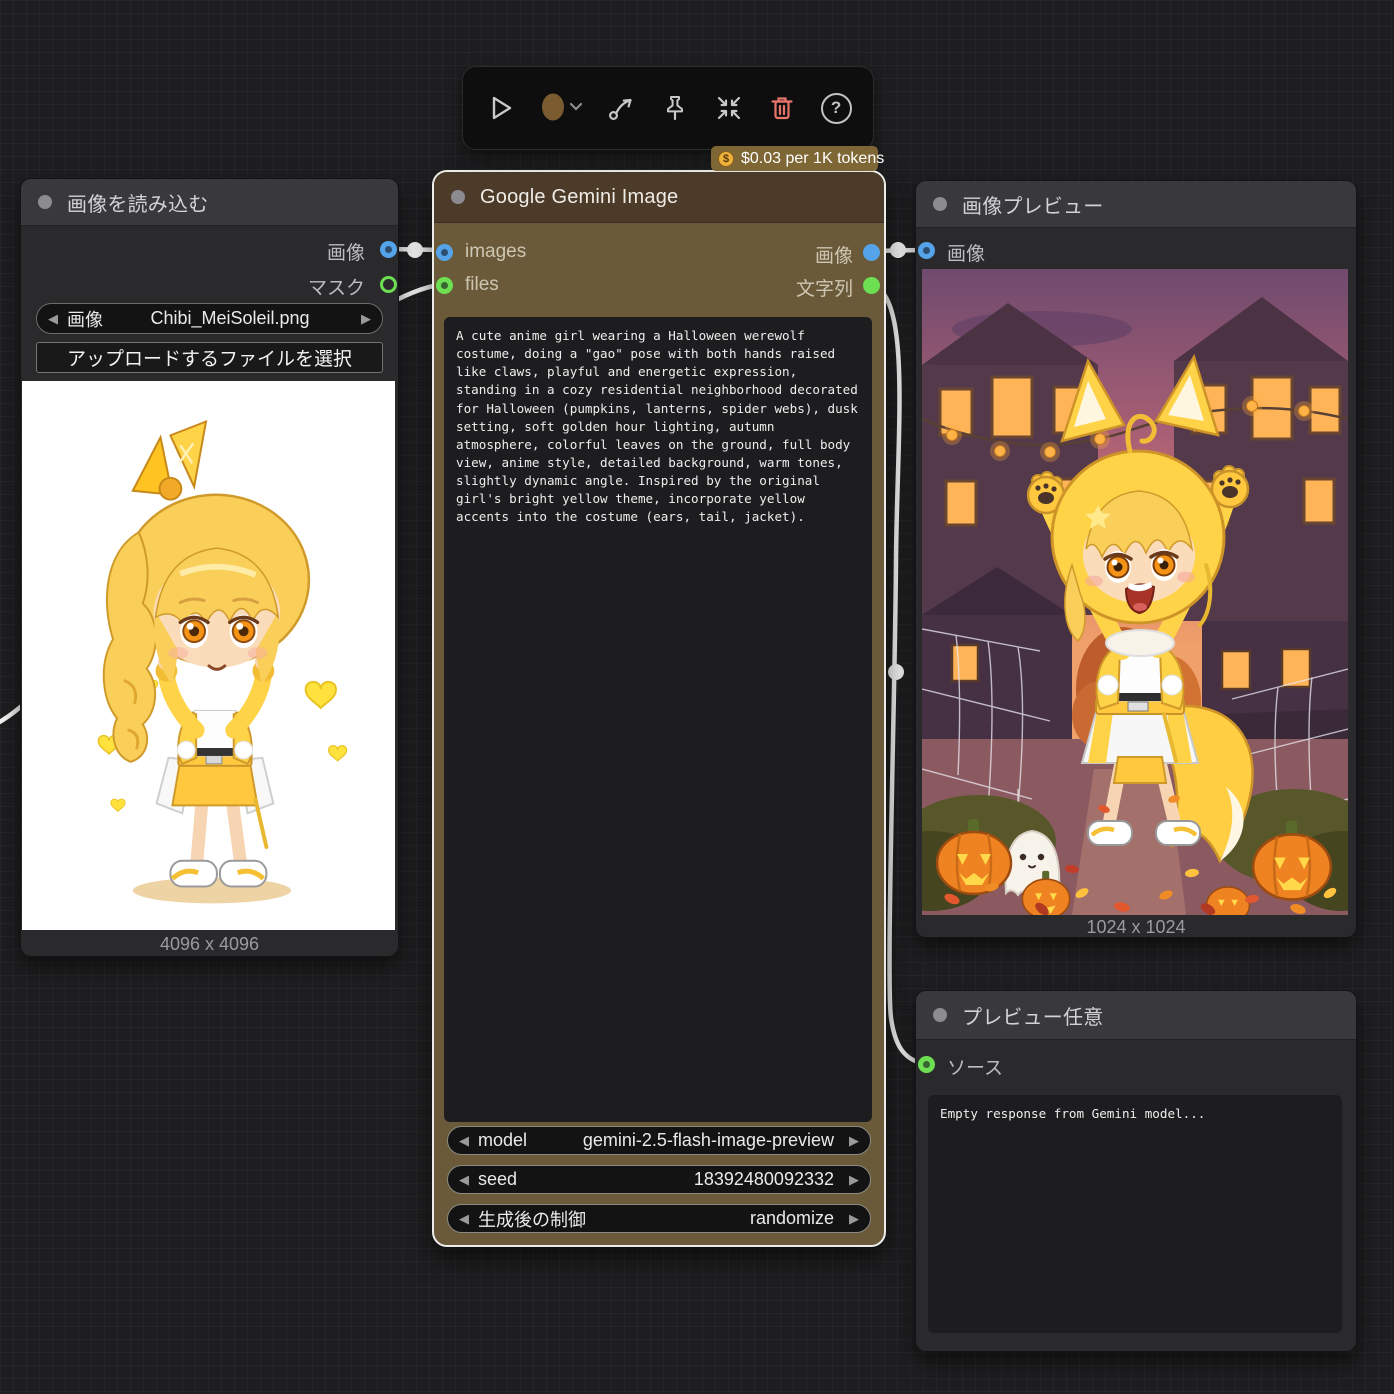 The height and width of the screenshot is (1394, 1394). What do you see at coordinates (209, 944) in the screenshot?
I see `source-resolution: 4096 x 4096` at bounding box center [209, 944].